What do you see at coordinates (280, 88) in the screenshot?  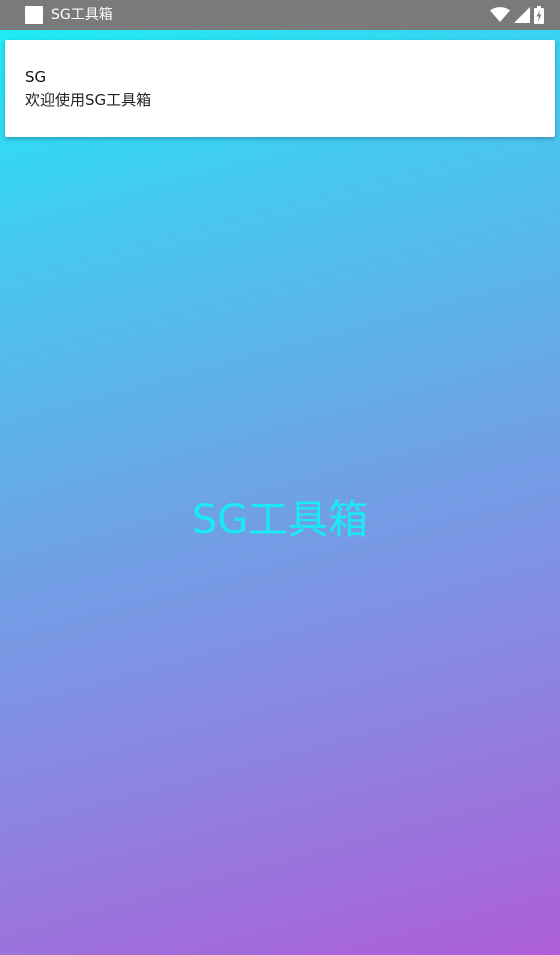 I see `notification-card: SG 欢迎使用SG工具箱` at bounding box center [280, 88].